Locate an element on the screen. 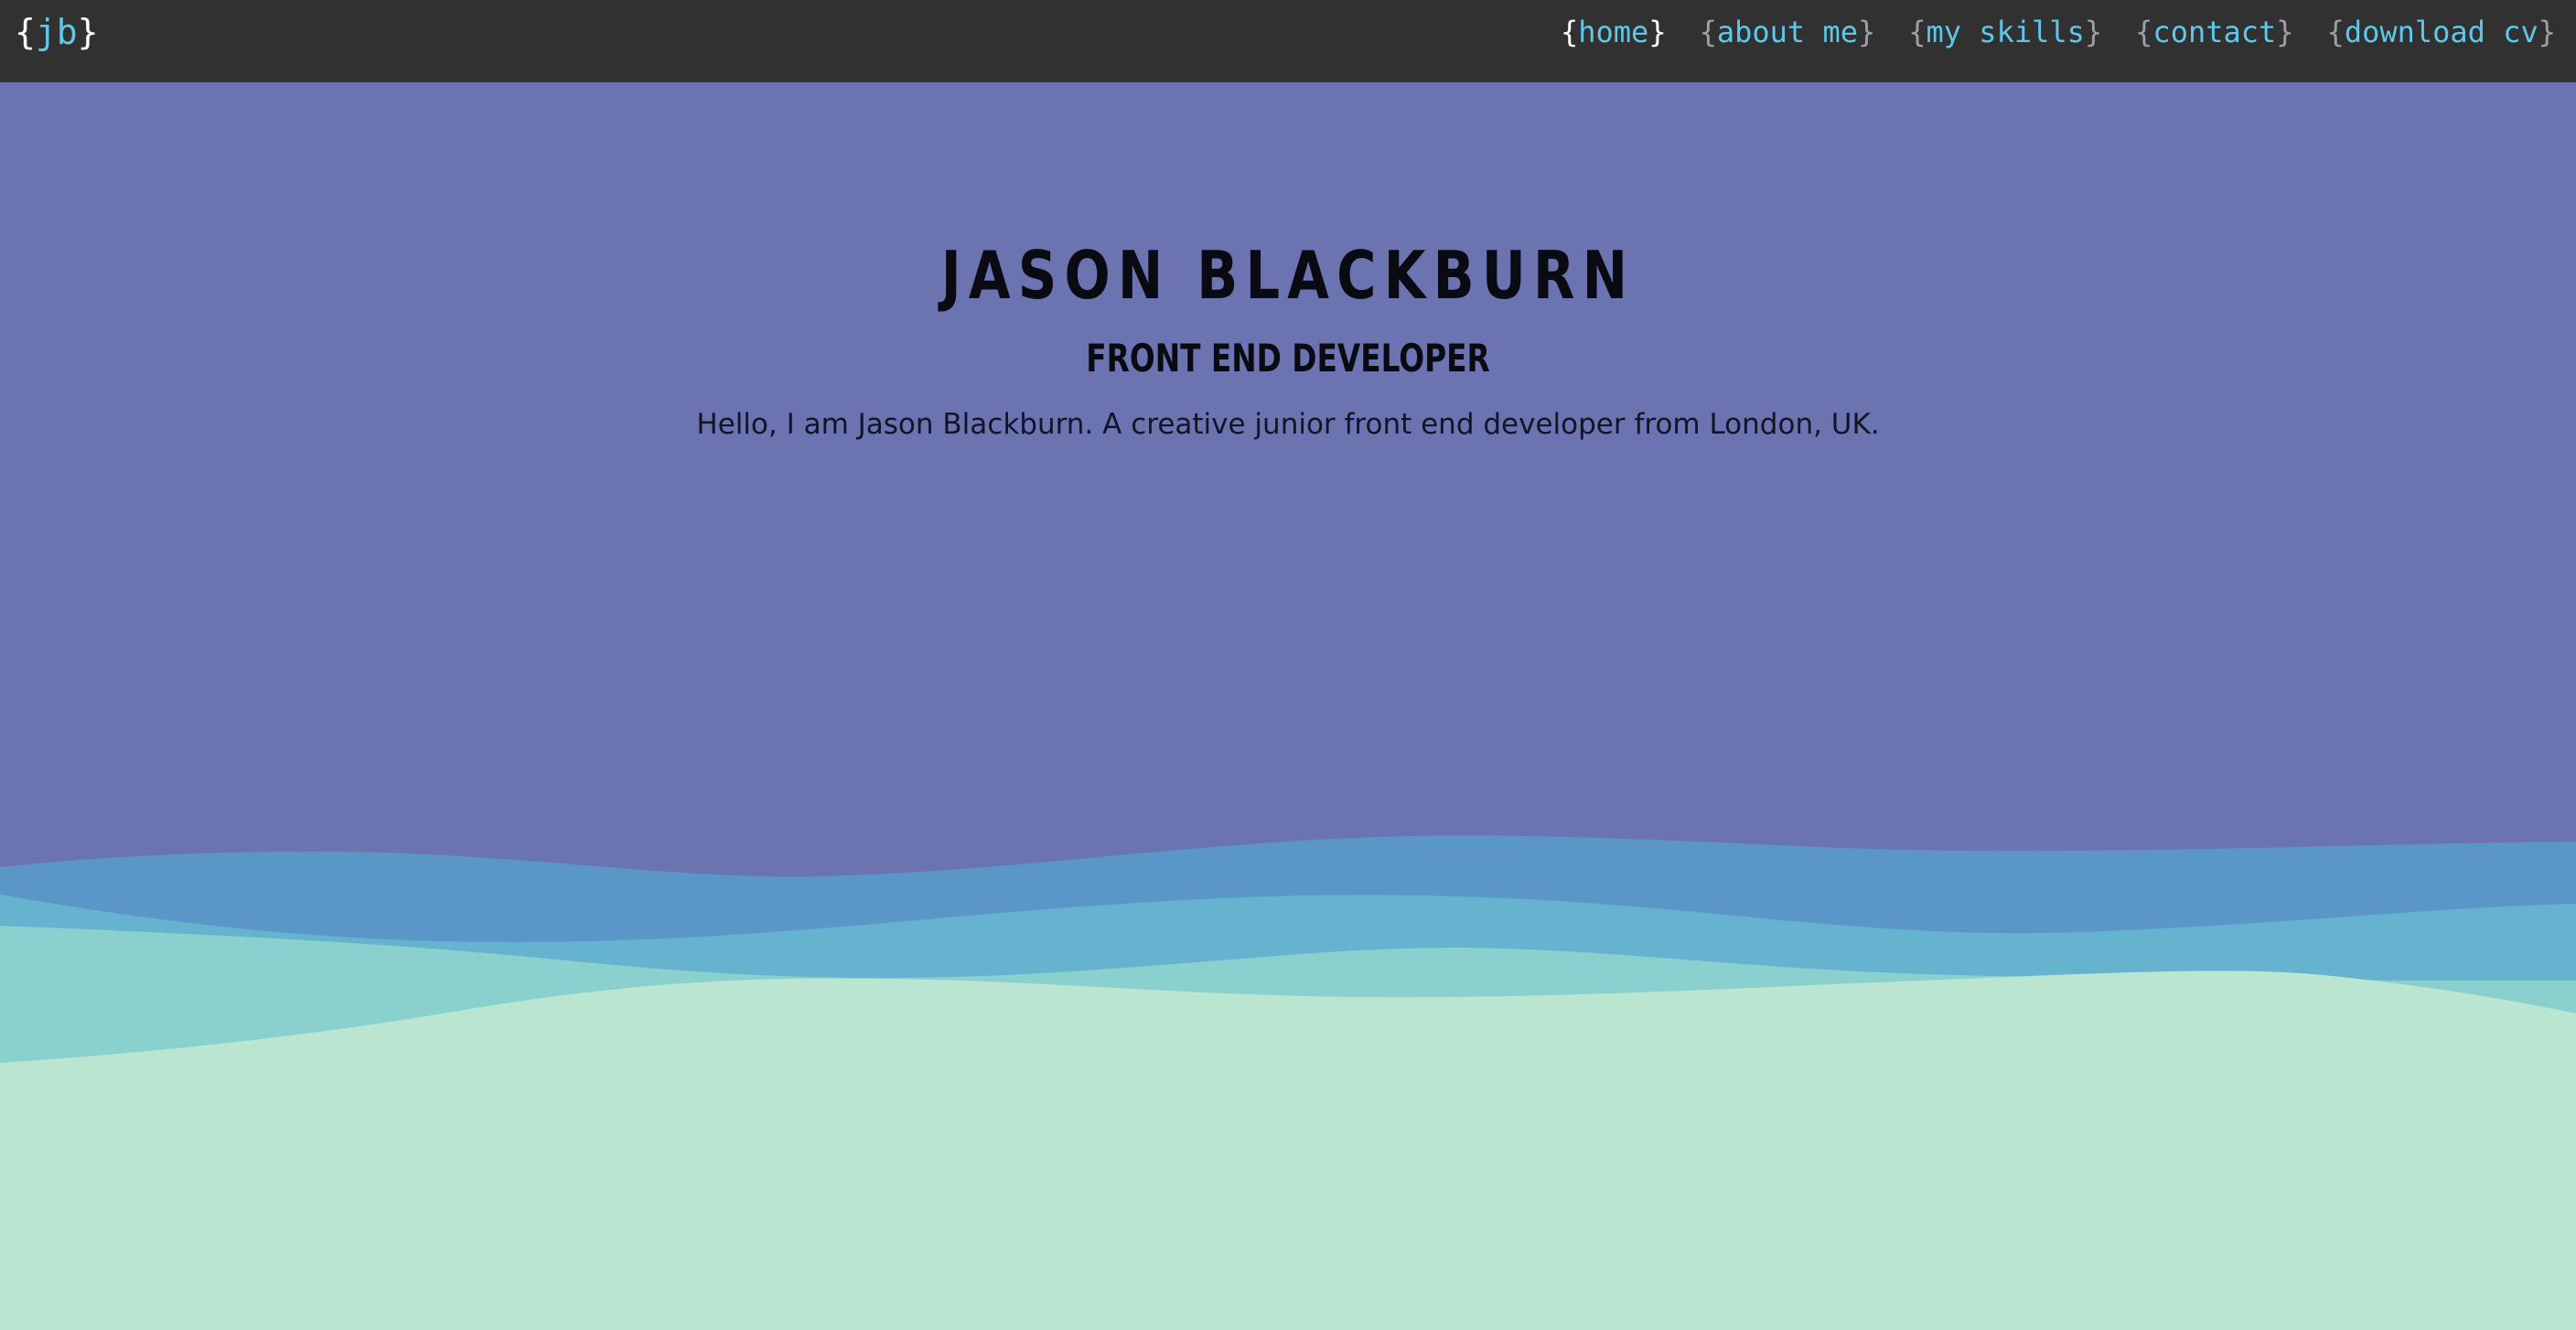 The image size is (2576, 1330). brand-logo: {jb} is located at coordinates (57, 32).